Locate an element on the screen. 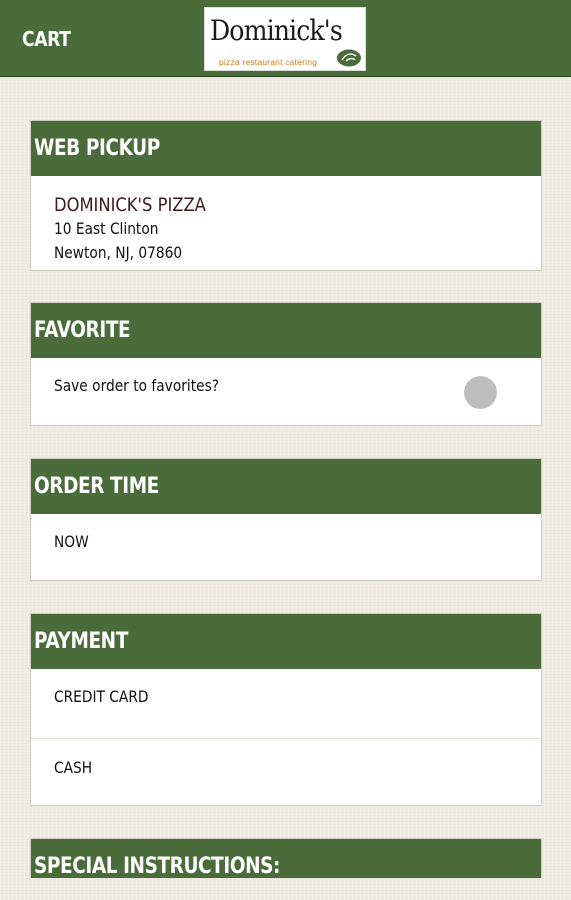 Image resolution: width=571 pixels, height=900 pixels. payment-option-credit-card: CREDIT CARD is located at coordinates (286, 703).